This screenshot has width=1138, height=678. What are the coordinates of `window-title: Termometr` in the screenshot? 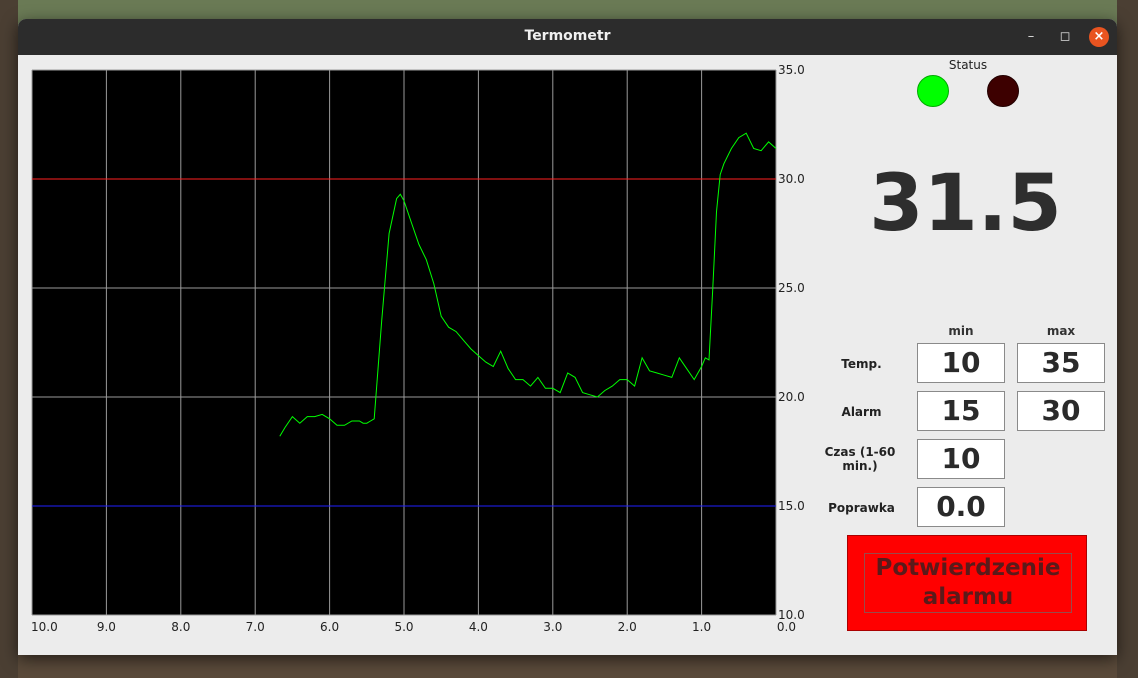 It's located at (567, 36).